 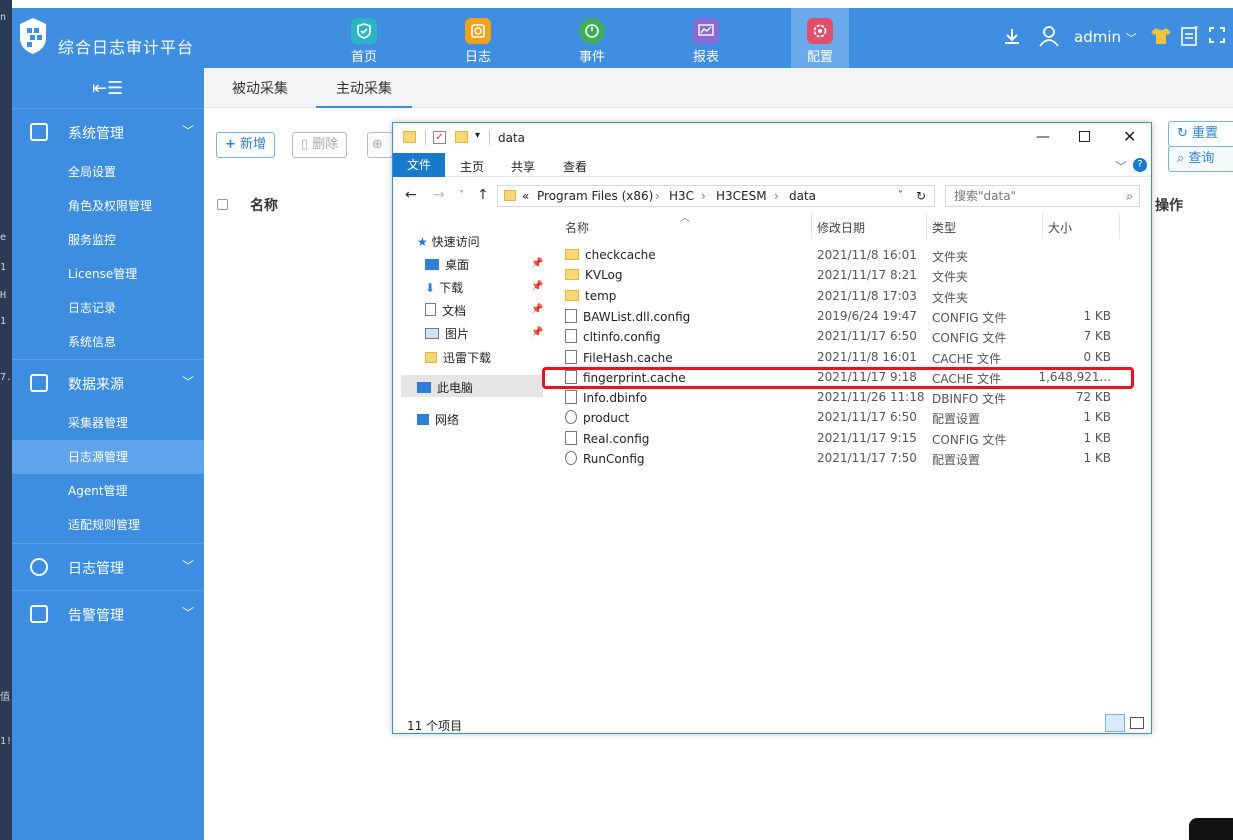 What do you see at coordinates (108, 342) in the screenshot?
I see `sidebar-item-system-info: 系统信息` at bounding box center [108, 342].